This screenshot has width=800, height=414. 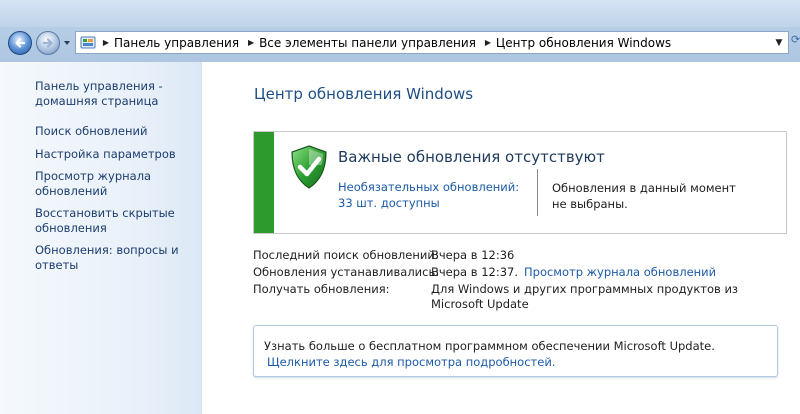 I want to click on history-dropdown-icon, so click(x=67, y=43).